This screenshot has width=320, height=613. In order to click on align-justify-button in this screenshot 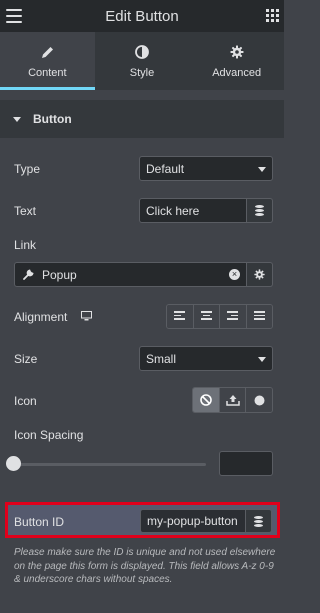, I will do `click(259, 316)`.